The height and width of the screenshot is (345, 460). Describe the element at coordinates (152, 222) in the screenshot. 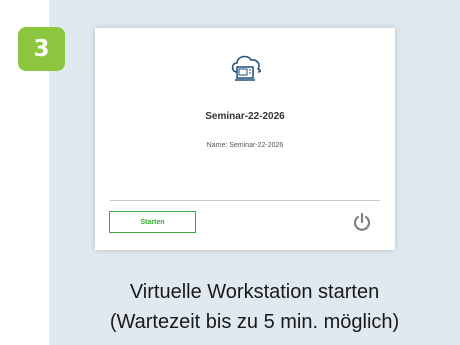

I see `start-button: Starten` at that location.